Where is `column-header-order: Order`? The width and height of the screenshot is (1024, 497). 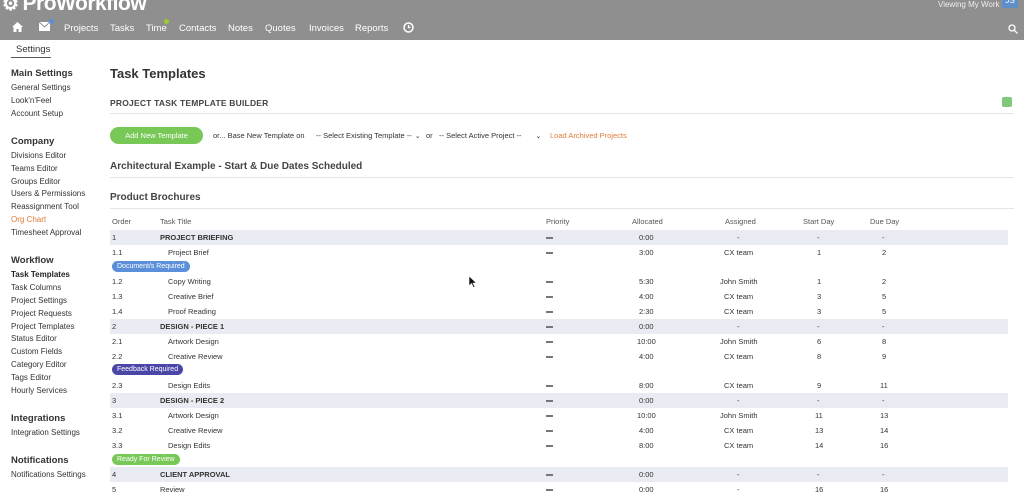 column-header-order: Order is located at coordinates (121, 221).